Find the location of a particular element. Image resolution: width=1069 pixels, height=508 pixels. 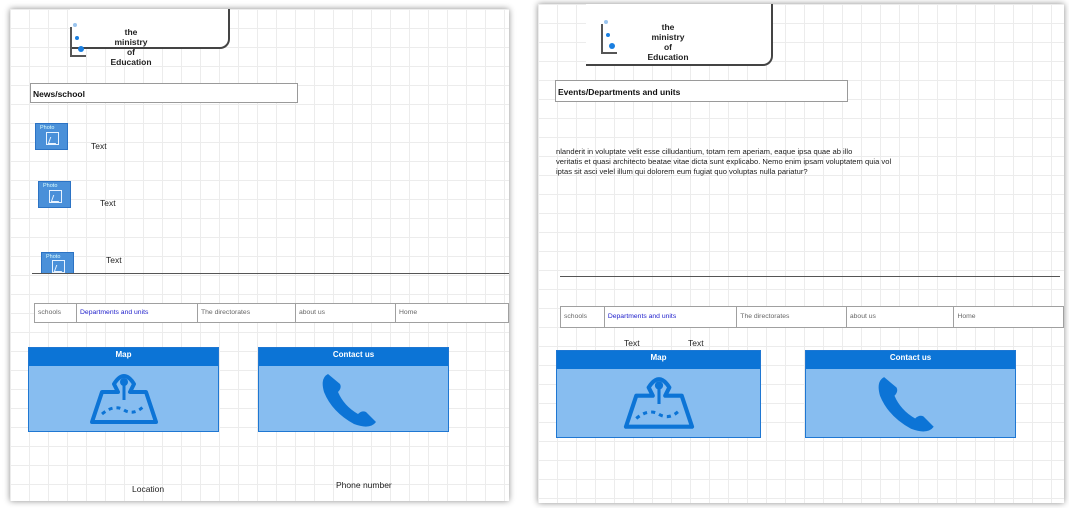

page-title: Events/Departments and units is located at coordinates (701, 91).